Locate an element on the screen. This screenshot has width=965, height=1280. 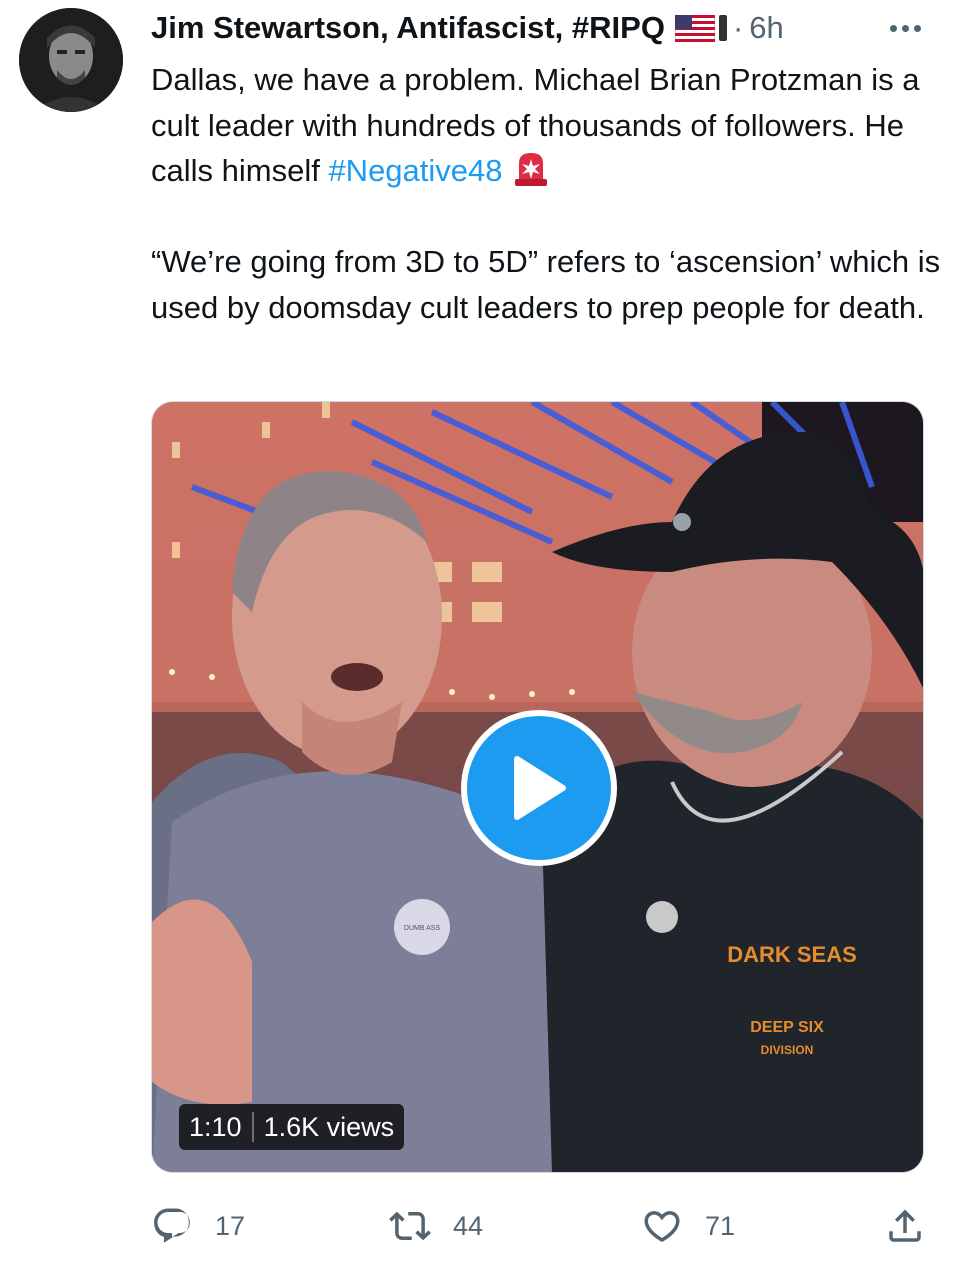
shirt-text-mid: DEEP SIX is located at coordinates (787, 1027).